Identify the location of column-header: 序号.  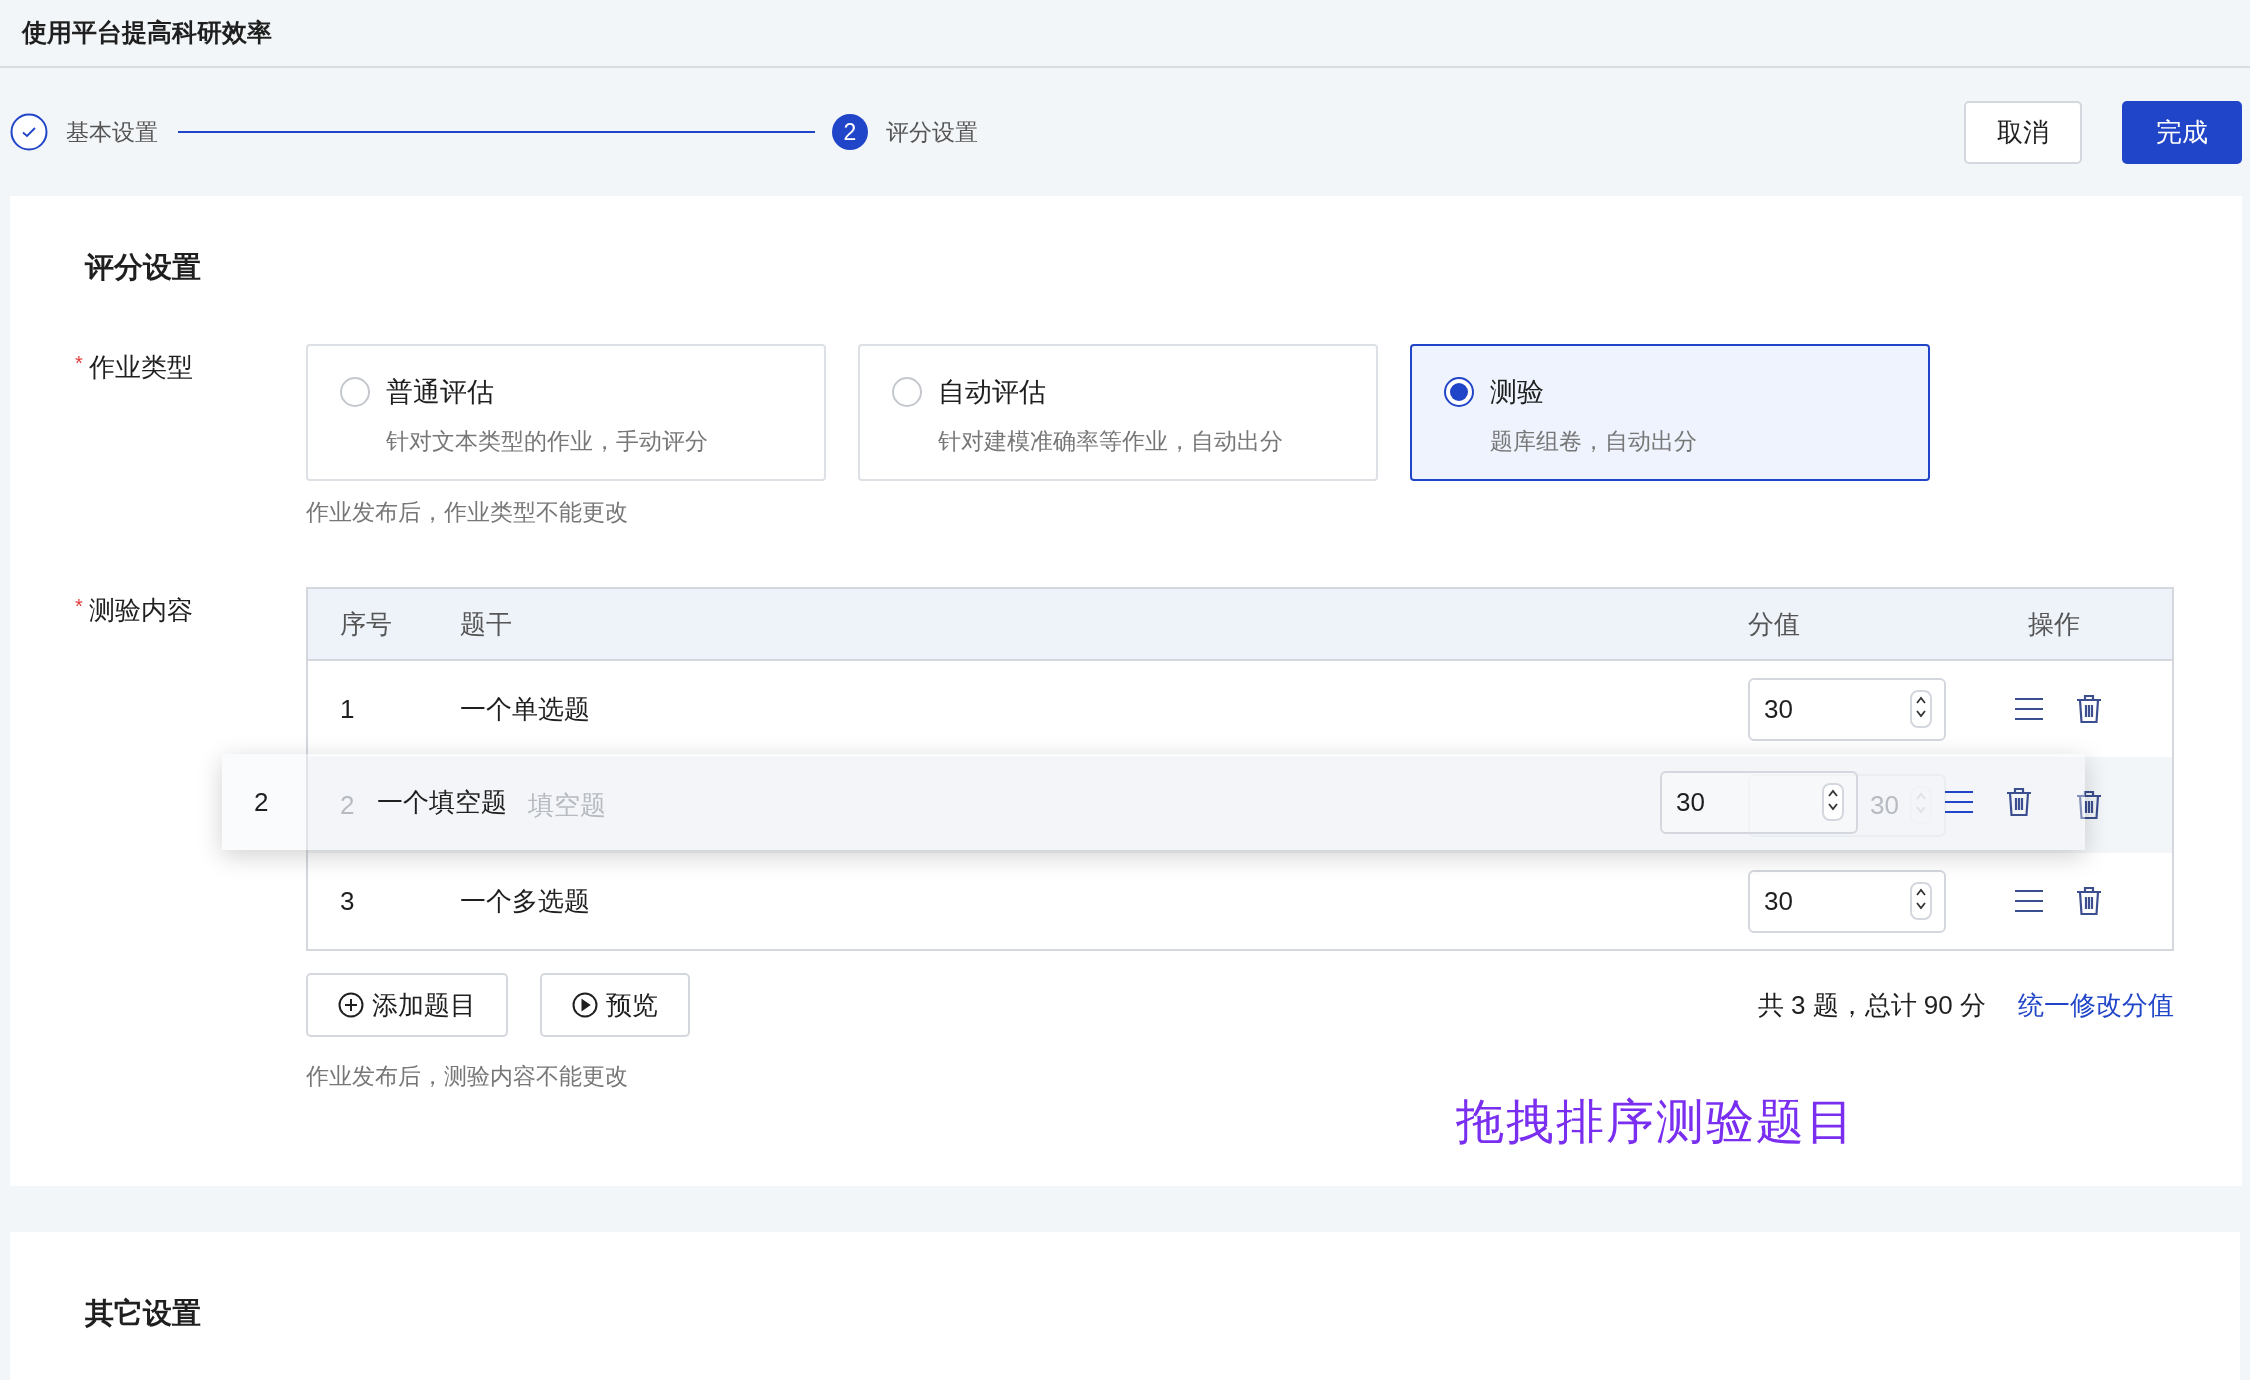
(366, 624).